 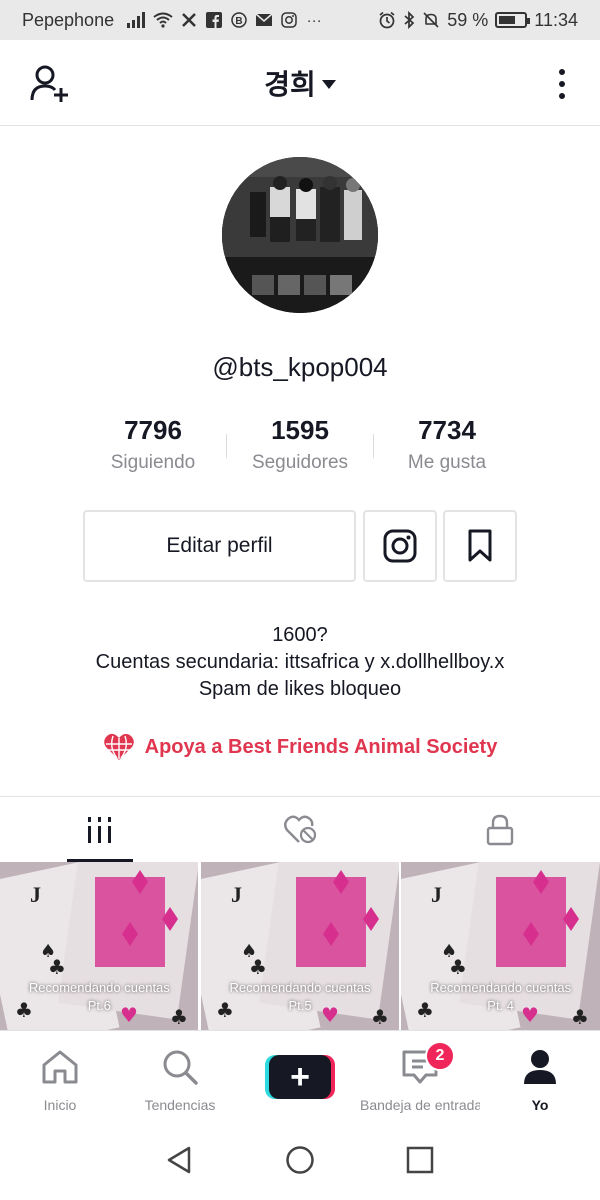 I want to click on home-icon, so click(x=60, y=1067).